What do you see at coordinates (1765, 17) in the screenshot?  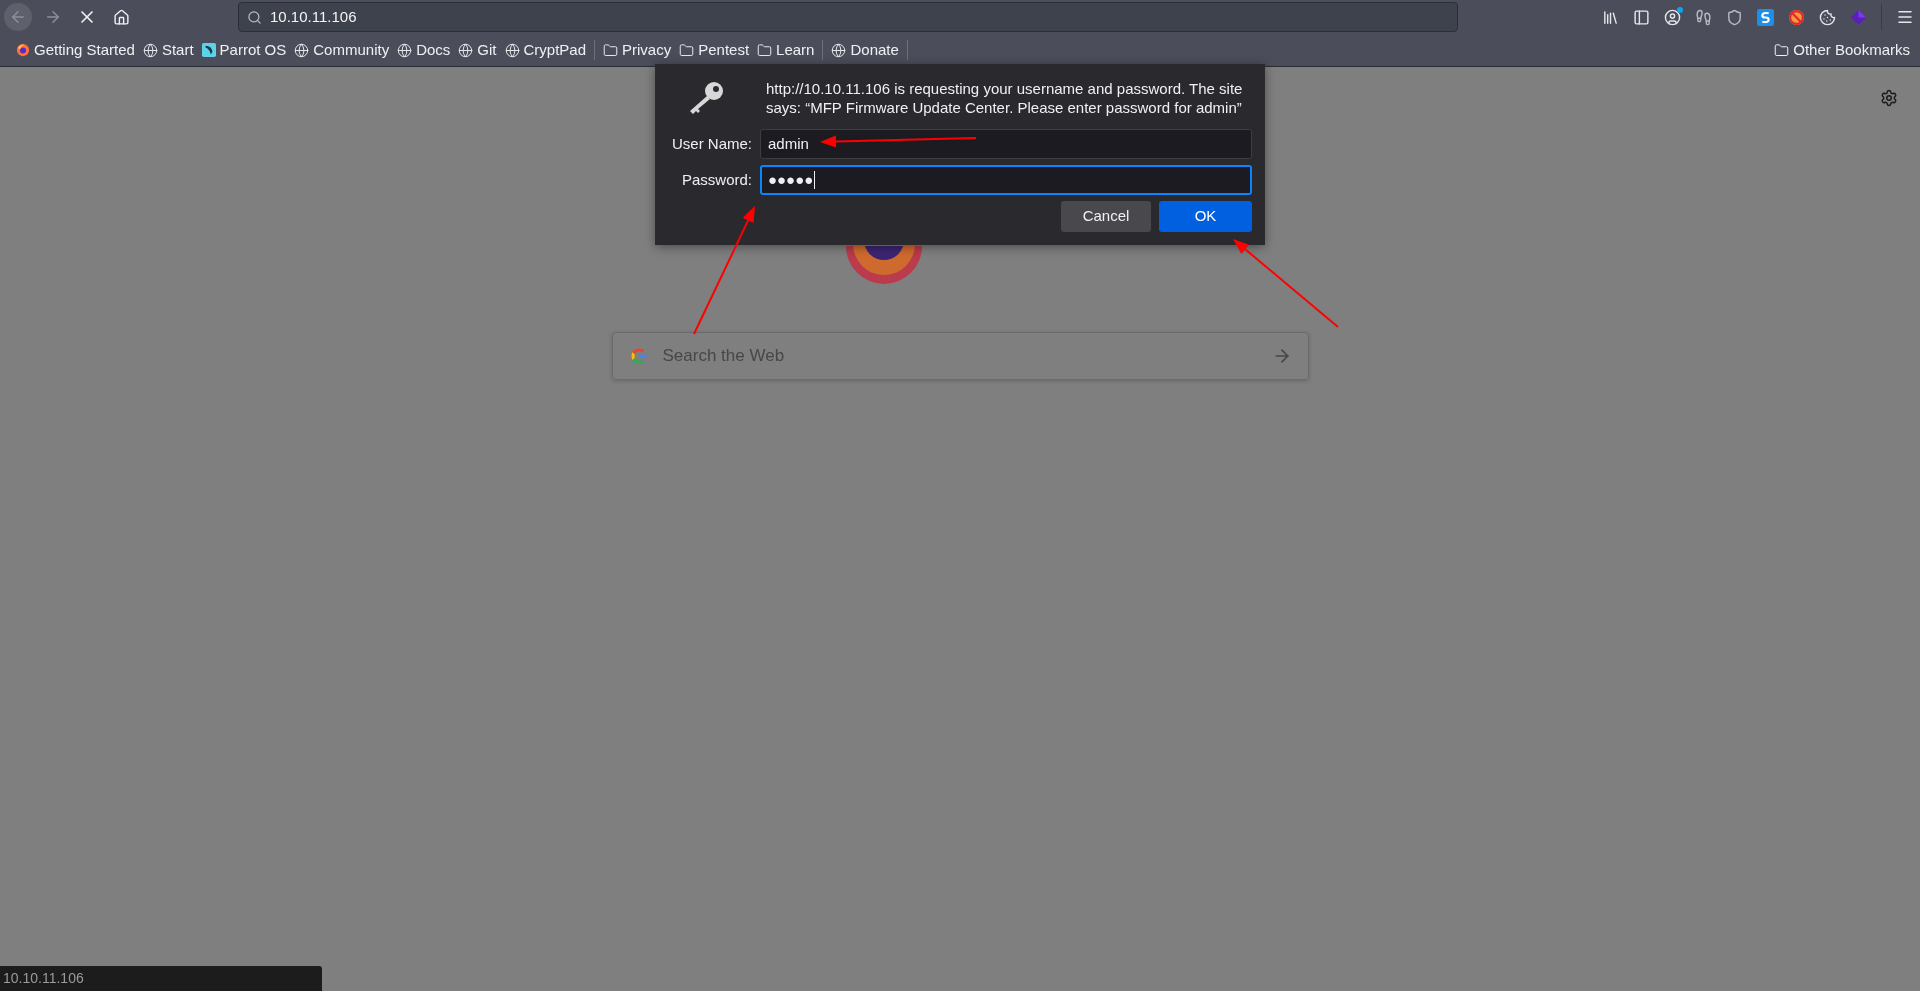 I see `extension-icon` at bounding box center [1765, 17].